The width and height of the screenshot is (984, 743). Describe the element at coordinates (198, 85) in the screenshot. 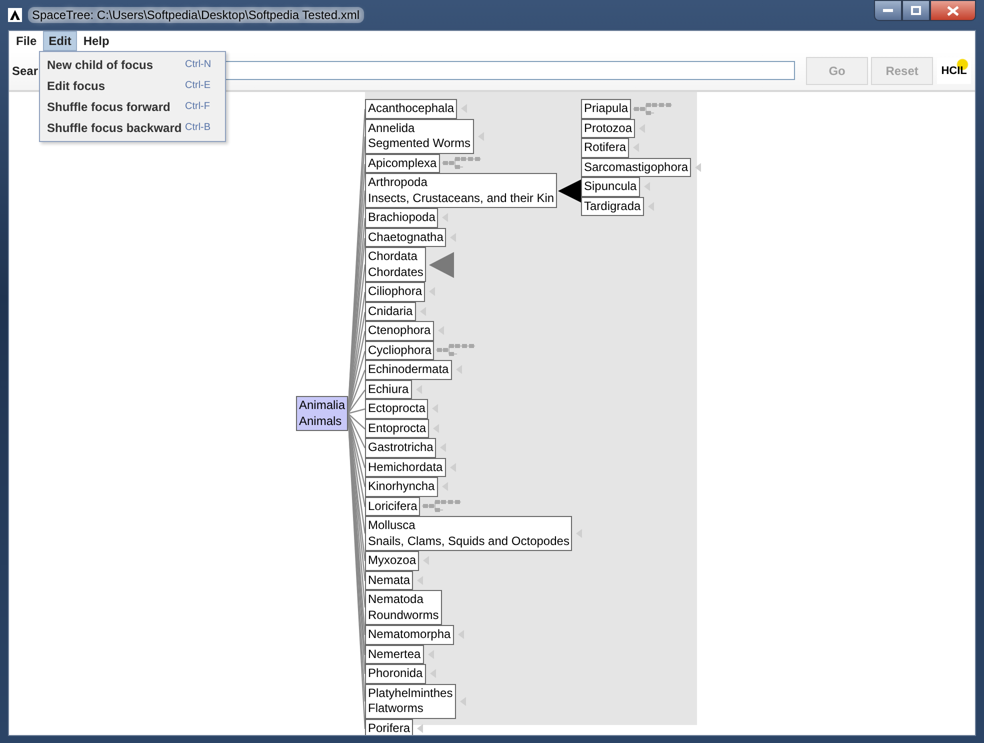

I see `shortcut-label: Ctrl-E` at that location.